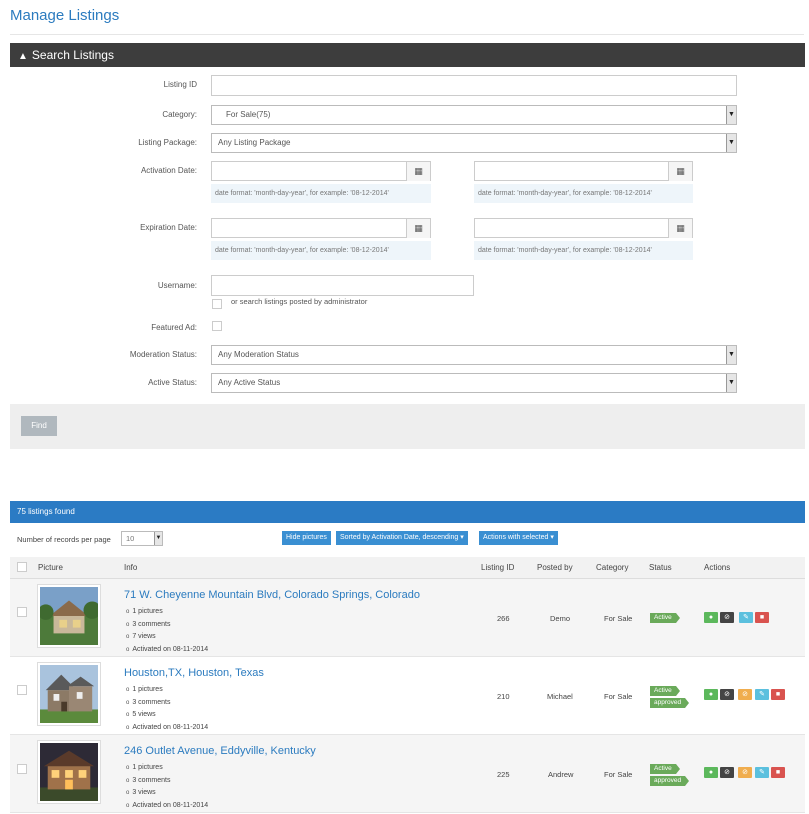 The width and height of the screenshot is (809, 814). What do you see at coordinates (65, 15) in the screenshot?
I see `page-title: Manage Listings` at bounding box center [65, 15].